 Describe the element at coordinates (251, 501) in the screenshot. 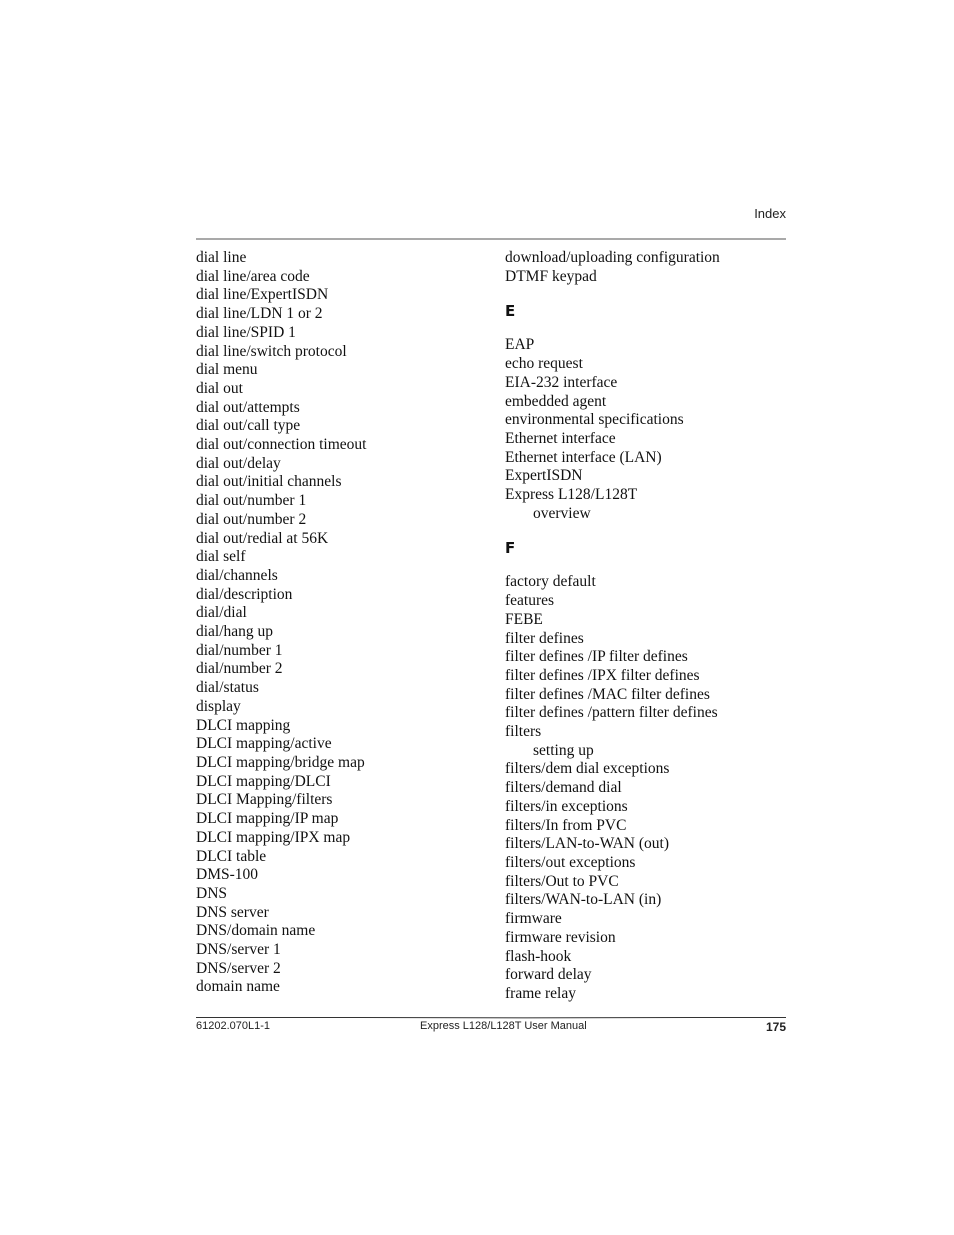

I see `index-entry: dial out/number 1` at that location.